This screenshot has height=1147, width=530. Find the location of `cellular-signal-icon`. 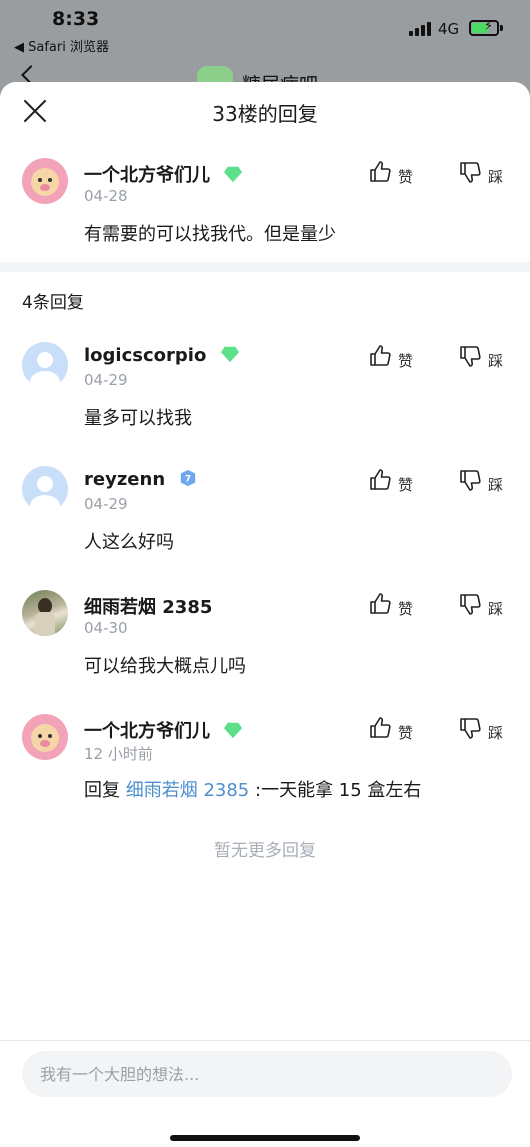

cellular-signal-icon is located at coordinates (420, 29).